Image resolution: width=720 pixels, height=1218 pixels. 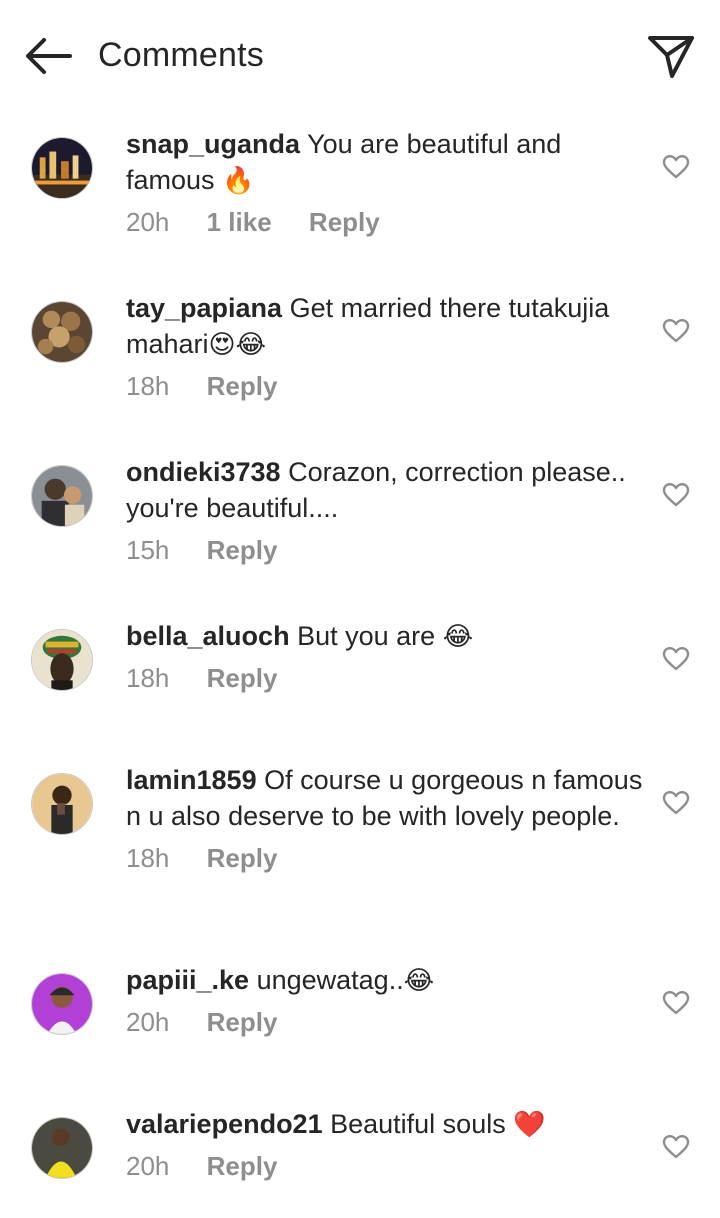 I want to click on comment-username: valariependo21, so click(x=224, y=1124).